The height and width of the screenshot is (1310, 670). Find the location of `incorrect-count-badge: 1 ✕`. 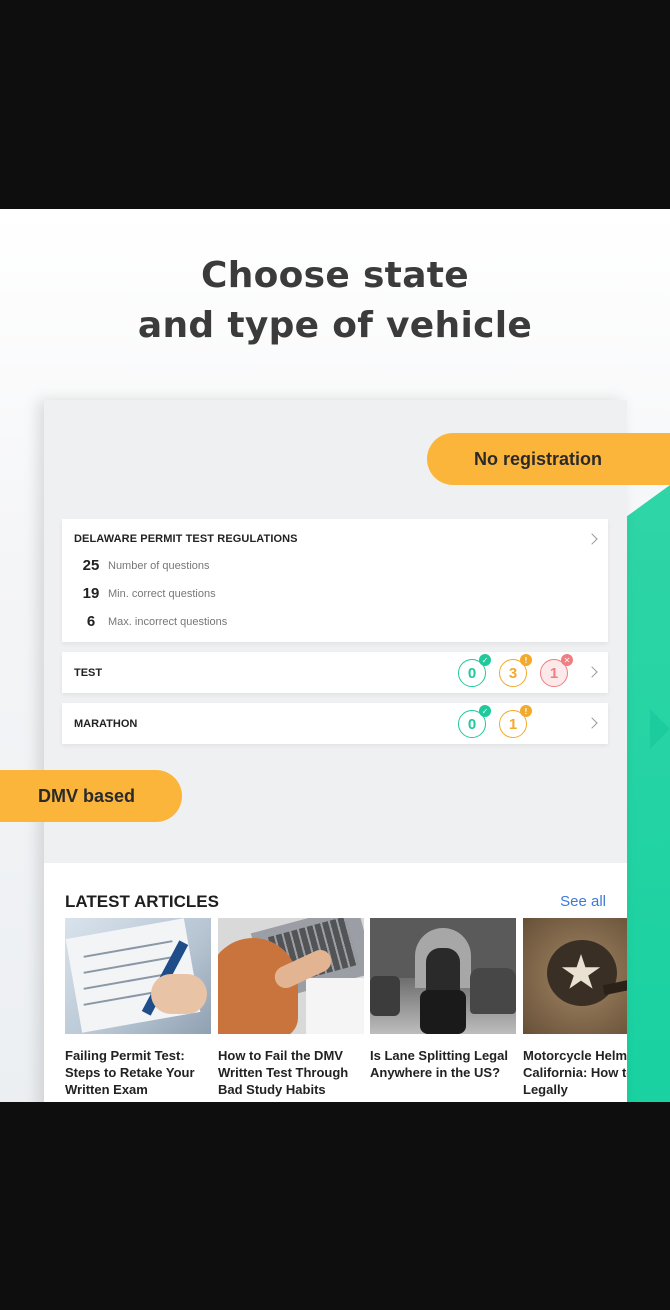

incorrect-count-badge: 1 ✕ is located at coordinates (556, 670).